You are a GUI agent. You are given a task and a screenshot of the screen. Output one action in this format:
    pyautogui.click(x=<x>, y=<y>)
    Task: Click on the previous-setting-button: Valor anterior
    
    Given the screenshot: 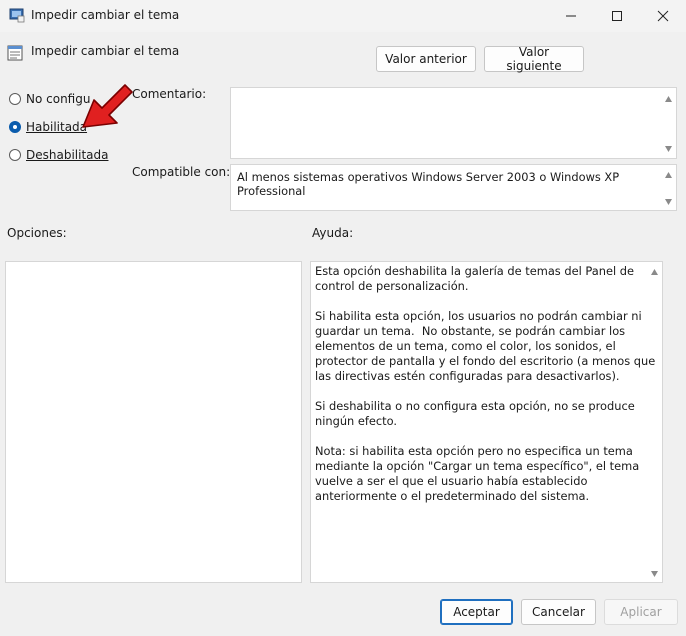 What is the action you would take?
    pyautogui.click(x=426, y=59)
    